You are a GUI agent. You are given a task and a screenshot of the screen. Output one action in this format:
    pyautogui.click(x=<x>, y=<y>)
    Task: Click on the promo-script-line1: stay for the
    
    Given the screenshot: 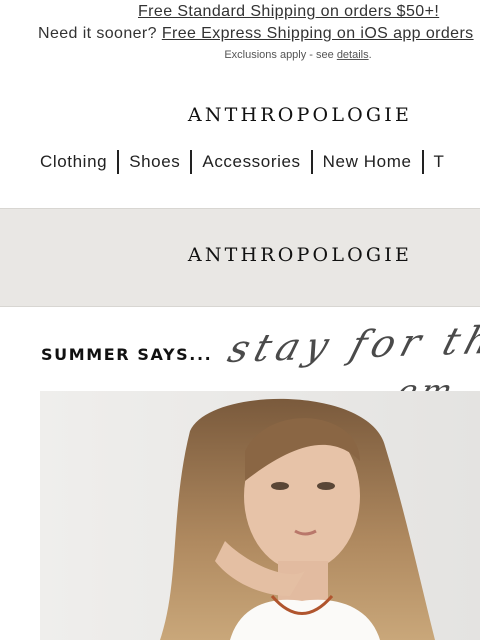 What is the action you would take?
    pyautogui.click(x=351, y=343)
    